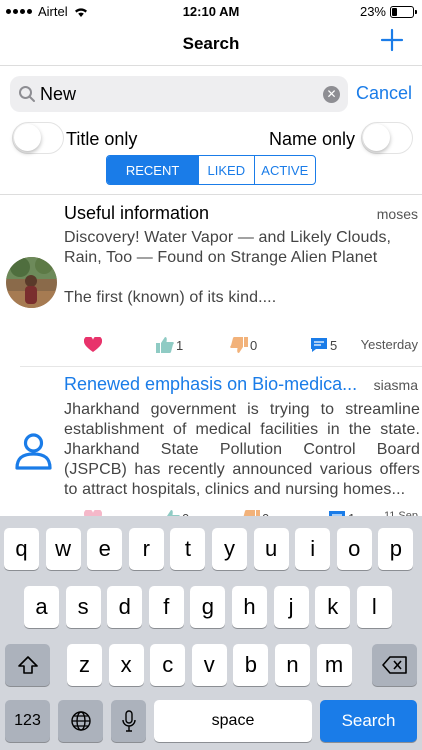 Image resolution: width=422 pixels, height=750 pixels. Describe the element at coordinates (166, 607) in the screenshot. I see `key-f: f` at that location.